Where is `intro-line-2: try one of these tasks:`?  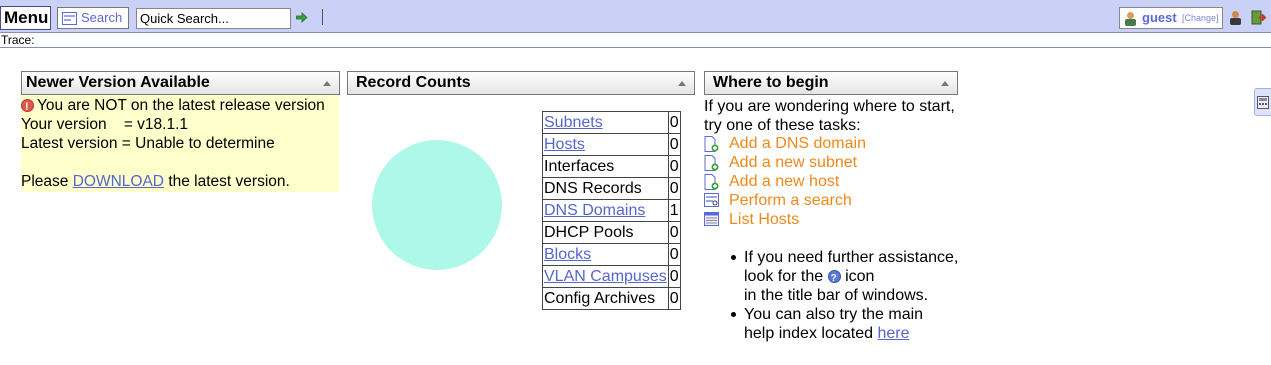 intro-line-2: try one of these tasks: is located at coordinates (782, 125).